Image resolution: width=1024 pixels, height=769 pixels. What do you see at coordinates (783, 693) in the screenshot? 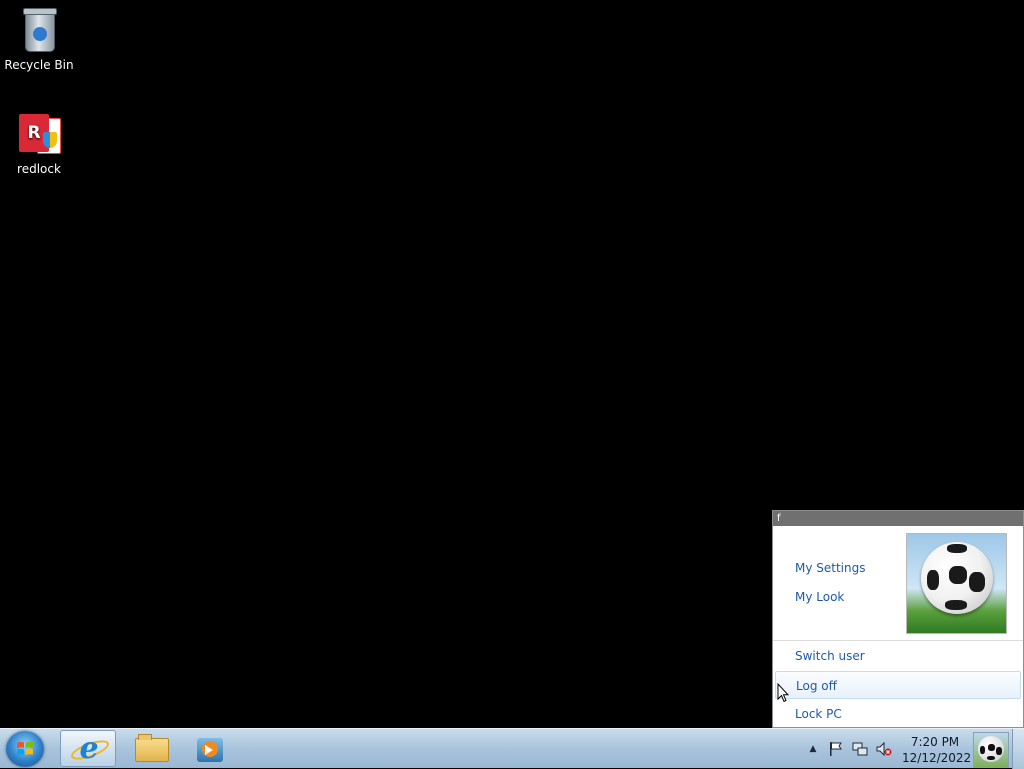
I see `mouse-pointer-icon` at bounding box center [783, 693].